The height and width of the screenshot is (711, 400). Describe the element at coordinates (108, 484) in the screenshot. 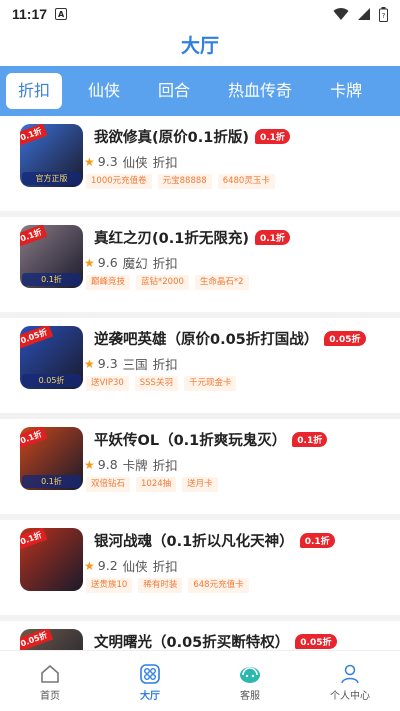

I see `game-tag: 双倍钻石` at that location.